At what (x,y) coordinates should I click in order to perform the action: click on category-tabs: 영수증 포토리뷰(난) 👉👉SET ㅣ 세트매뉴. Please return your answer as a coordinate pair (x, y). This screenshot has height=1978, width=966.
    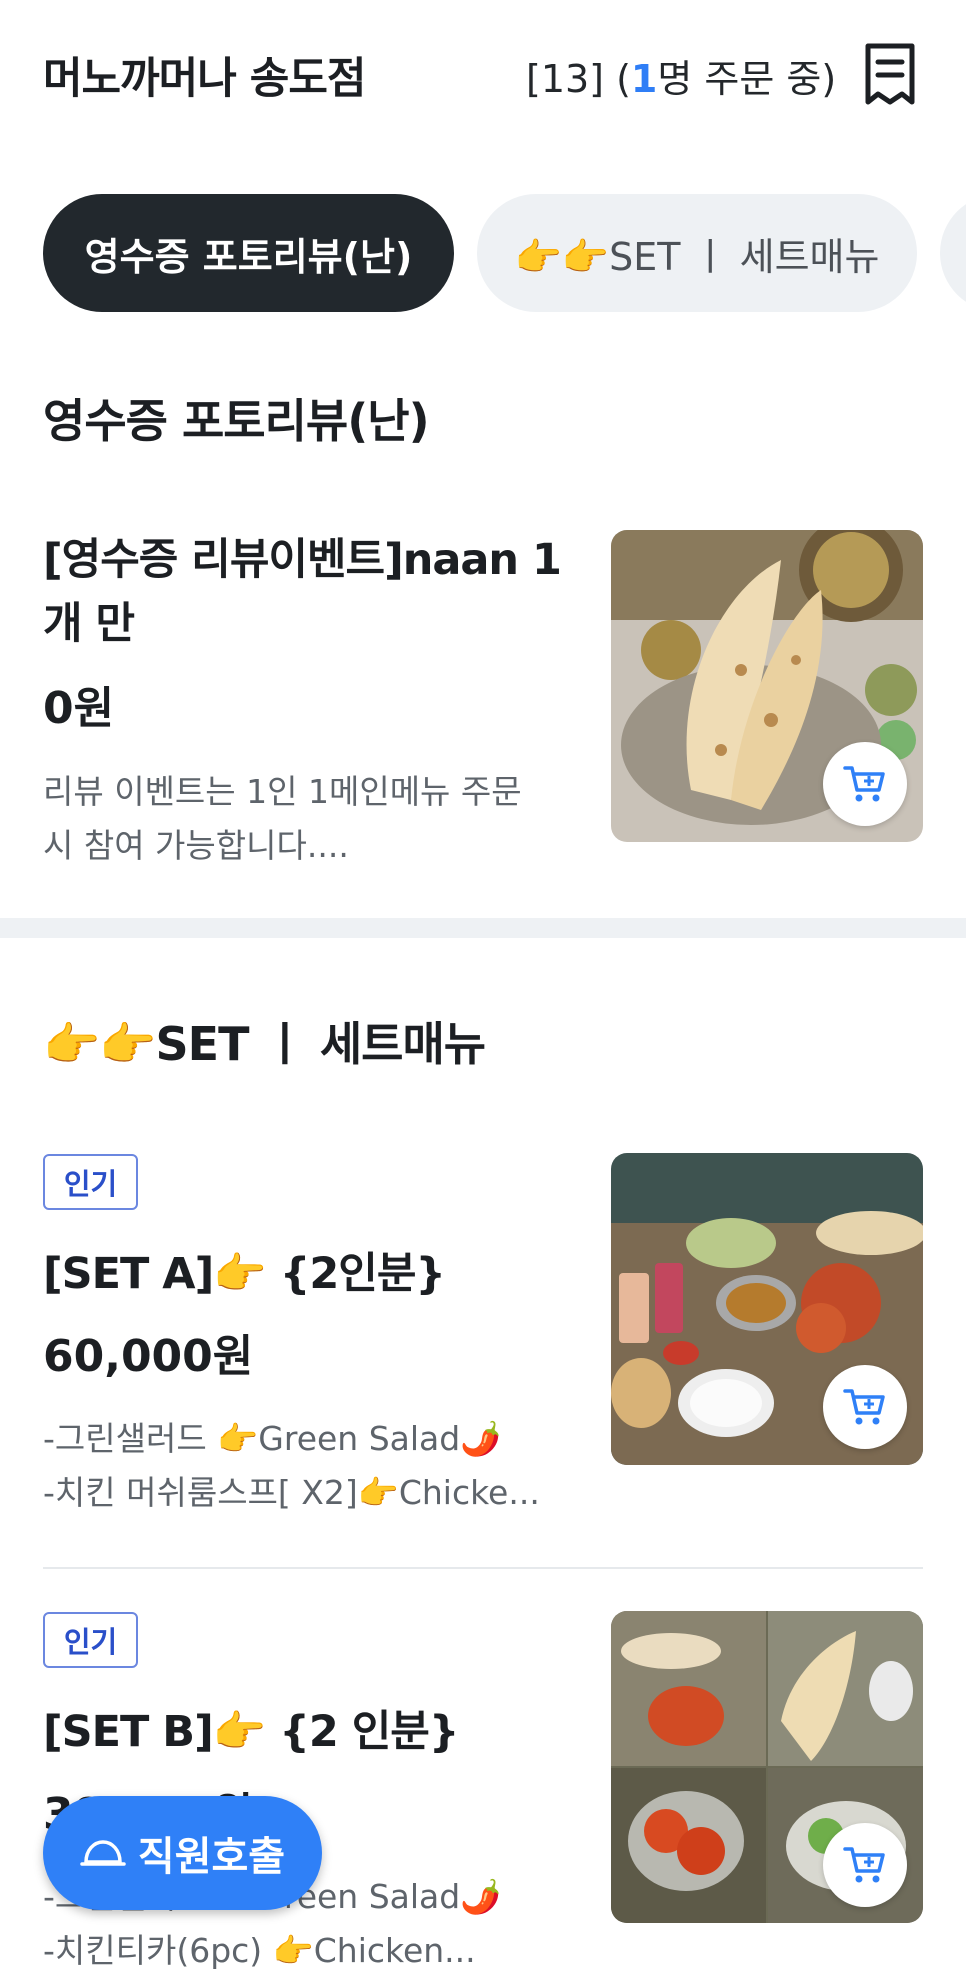
    Looking at the image, I should click on (483, 254).